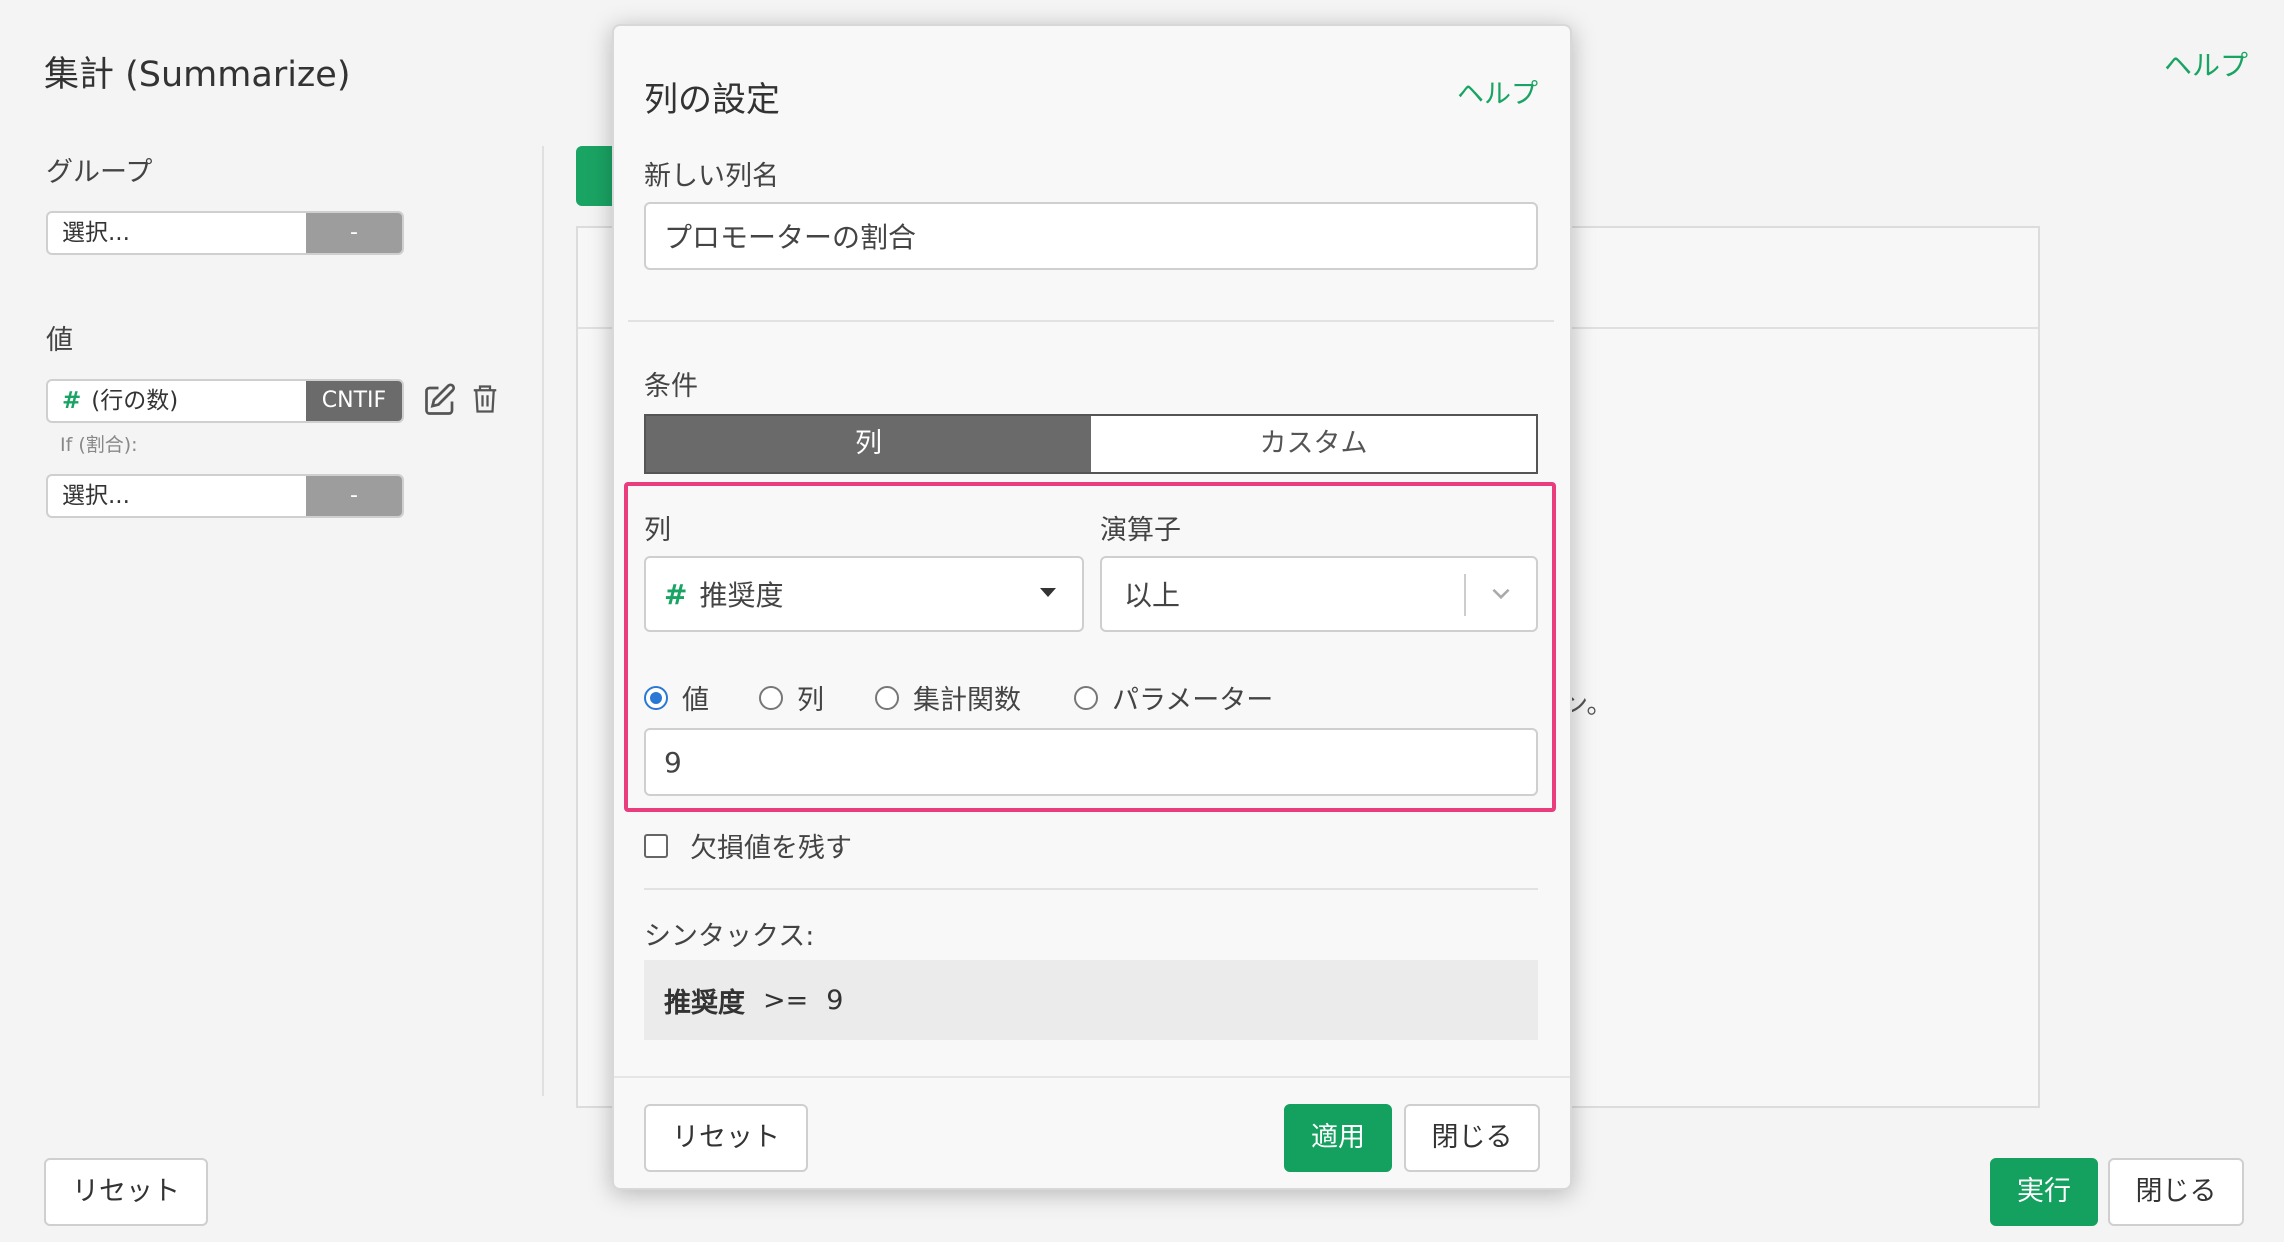  I want to click on value-label: 値, so click(59, 340).